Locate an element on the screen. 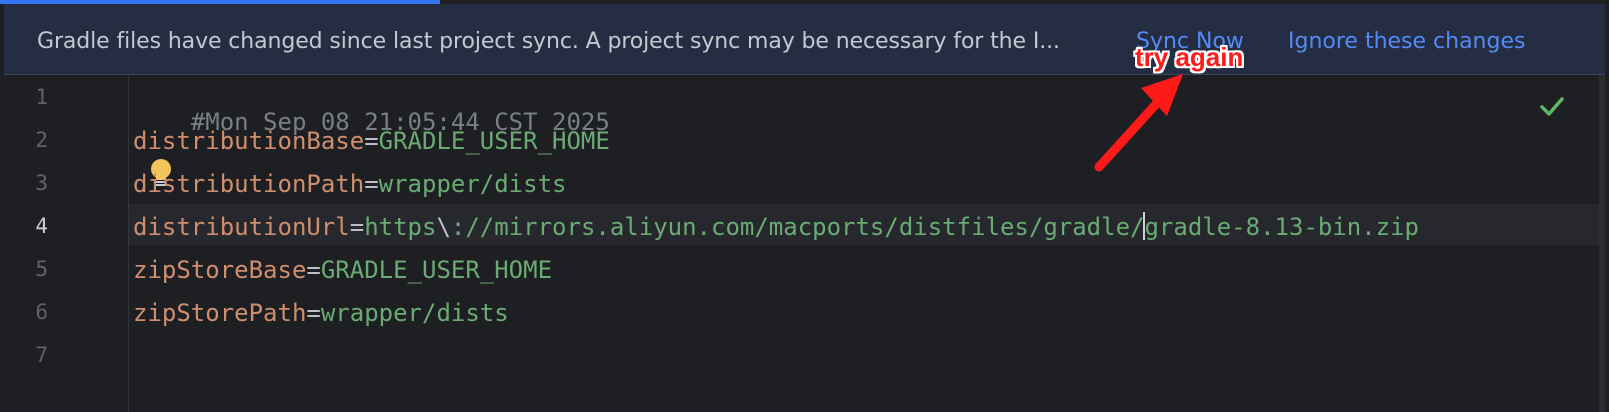  property-value: https is located at coordinates (400, 227).